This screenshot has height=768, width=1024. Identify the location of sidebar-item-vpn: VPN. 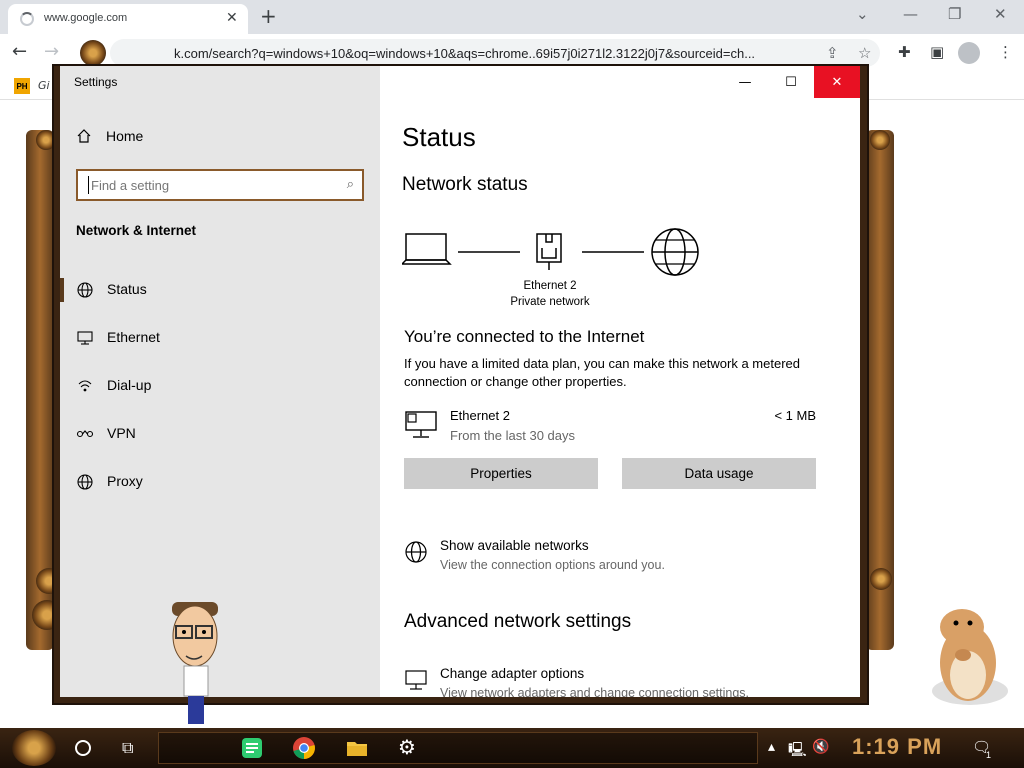
(220, 434).